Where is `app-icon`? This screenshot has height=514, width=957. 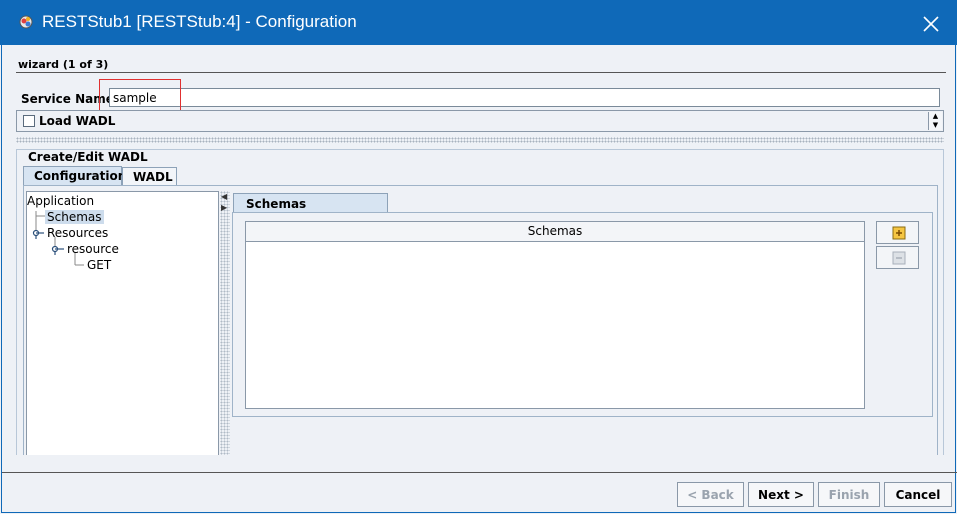
app-icon is located at coordinates (26, 22).